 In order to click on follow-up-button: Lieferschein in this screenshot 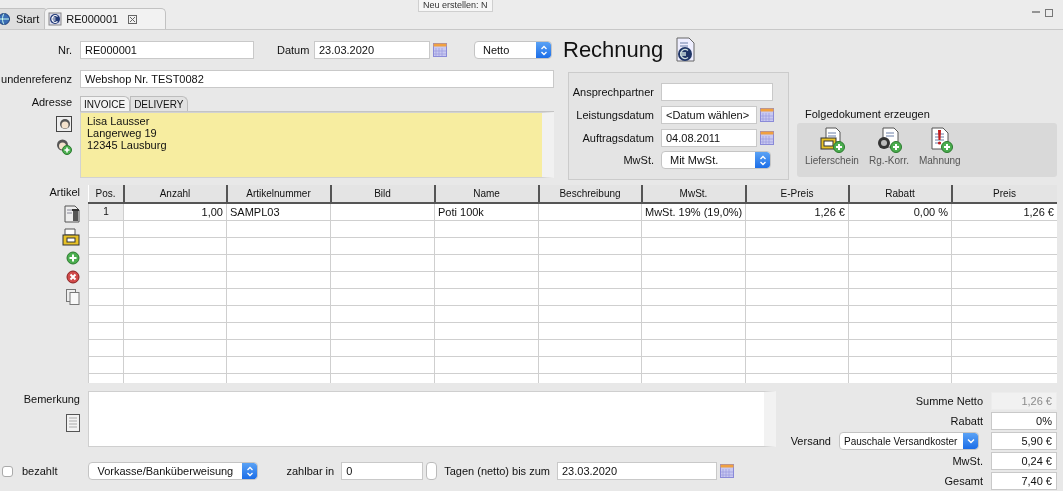, I will do `click(832, 146)`.